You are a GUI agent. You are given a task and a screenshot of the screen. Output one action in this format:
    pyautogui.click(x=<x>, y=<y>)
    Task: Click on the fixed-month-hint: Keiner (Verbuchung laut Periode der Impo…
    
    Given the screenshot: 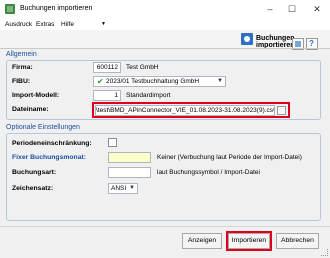 What is the action you would take?
    pyautogui.click(x=229, y=157)
    